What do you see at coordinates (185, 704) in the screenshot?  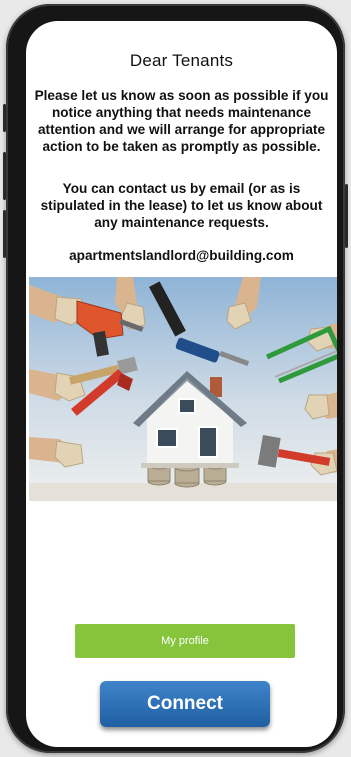 I see `connect-button: Connect` at bounding box center [185, 704].